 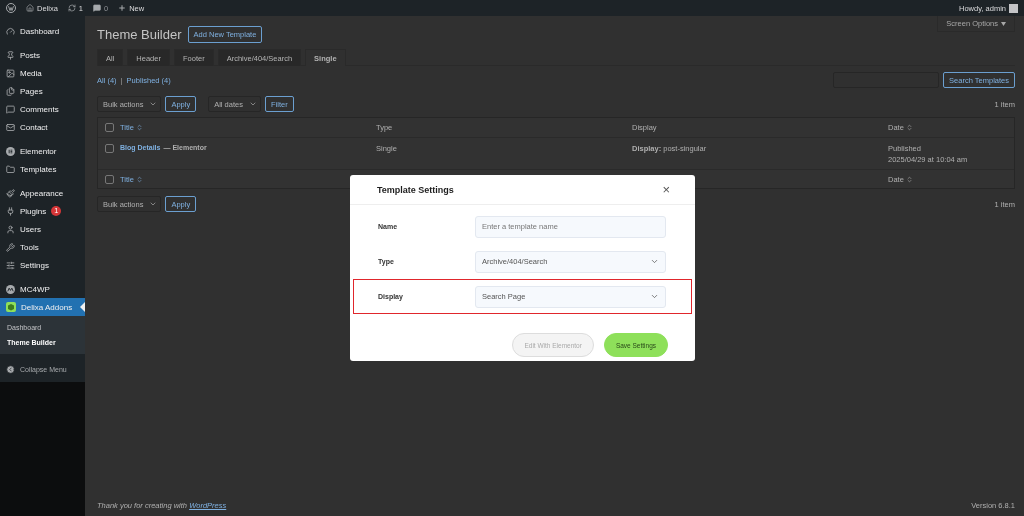 What do you see at coordinates (10, 55) in the screenshot?
I see `pin-icon` at bounding box center [10, 55].